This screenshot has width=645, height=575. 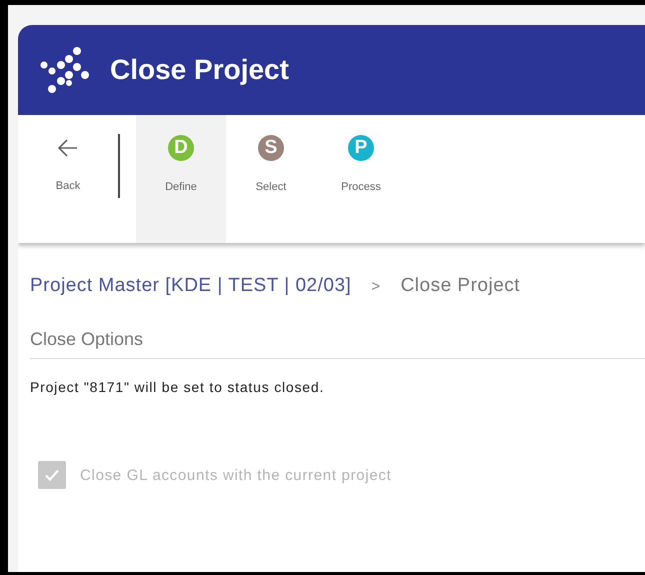 What do you see at coordinates (236, 475) in the screenshot?
I see `checkbox-label: Close GL accounts with the current project` at bounding box center [236, 475].